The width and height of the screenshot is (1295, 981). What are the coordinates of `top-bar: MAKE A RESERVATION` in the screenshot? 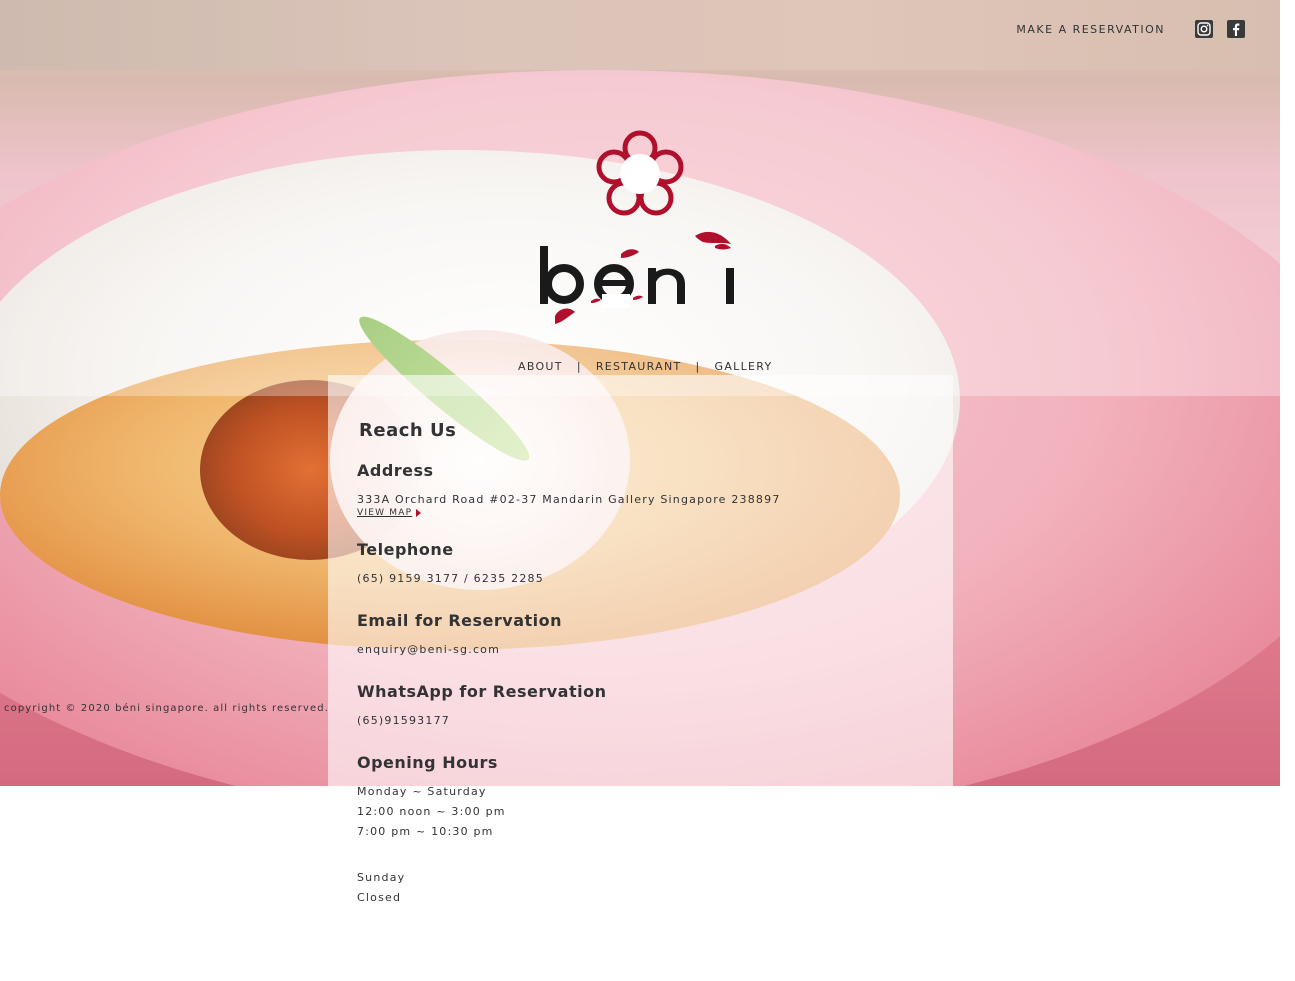 It's located at (1130, 29).